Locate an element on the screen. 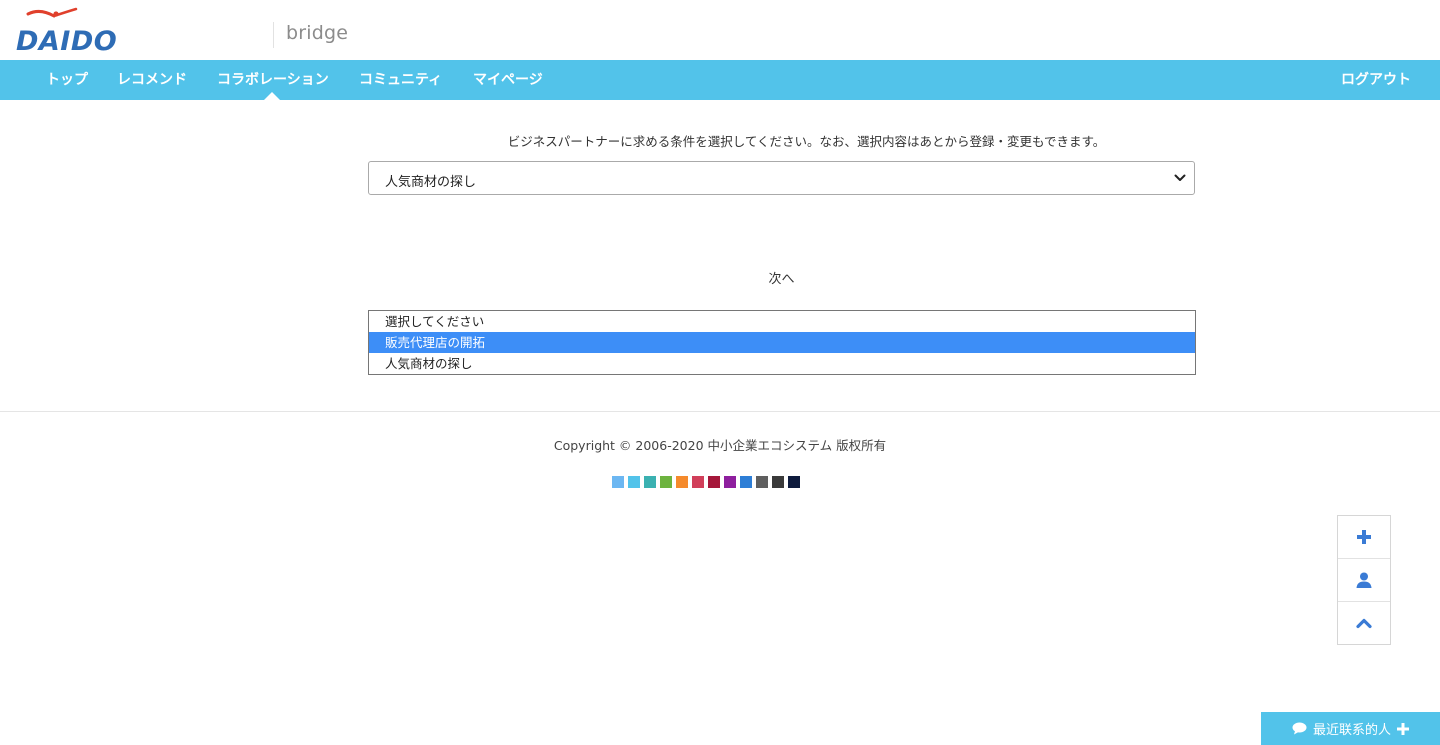 The image size is (1440, 745). chevron-up-icon is located at coordinates (1364, 623).